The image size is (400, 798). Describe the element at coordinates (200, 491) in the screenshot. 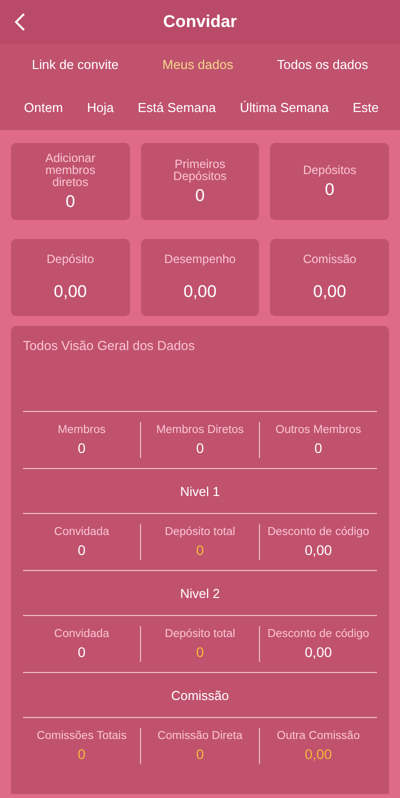

I see `section-heading: Nivel 1` at that location.